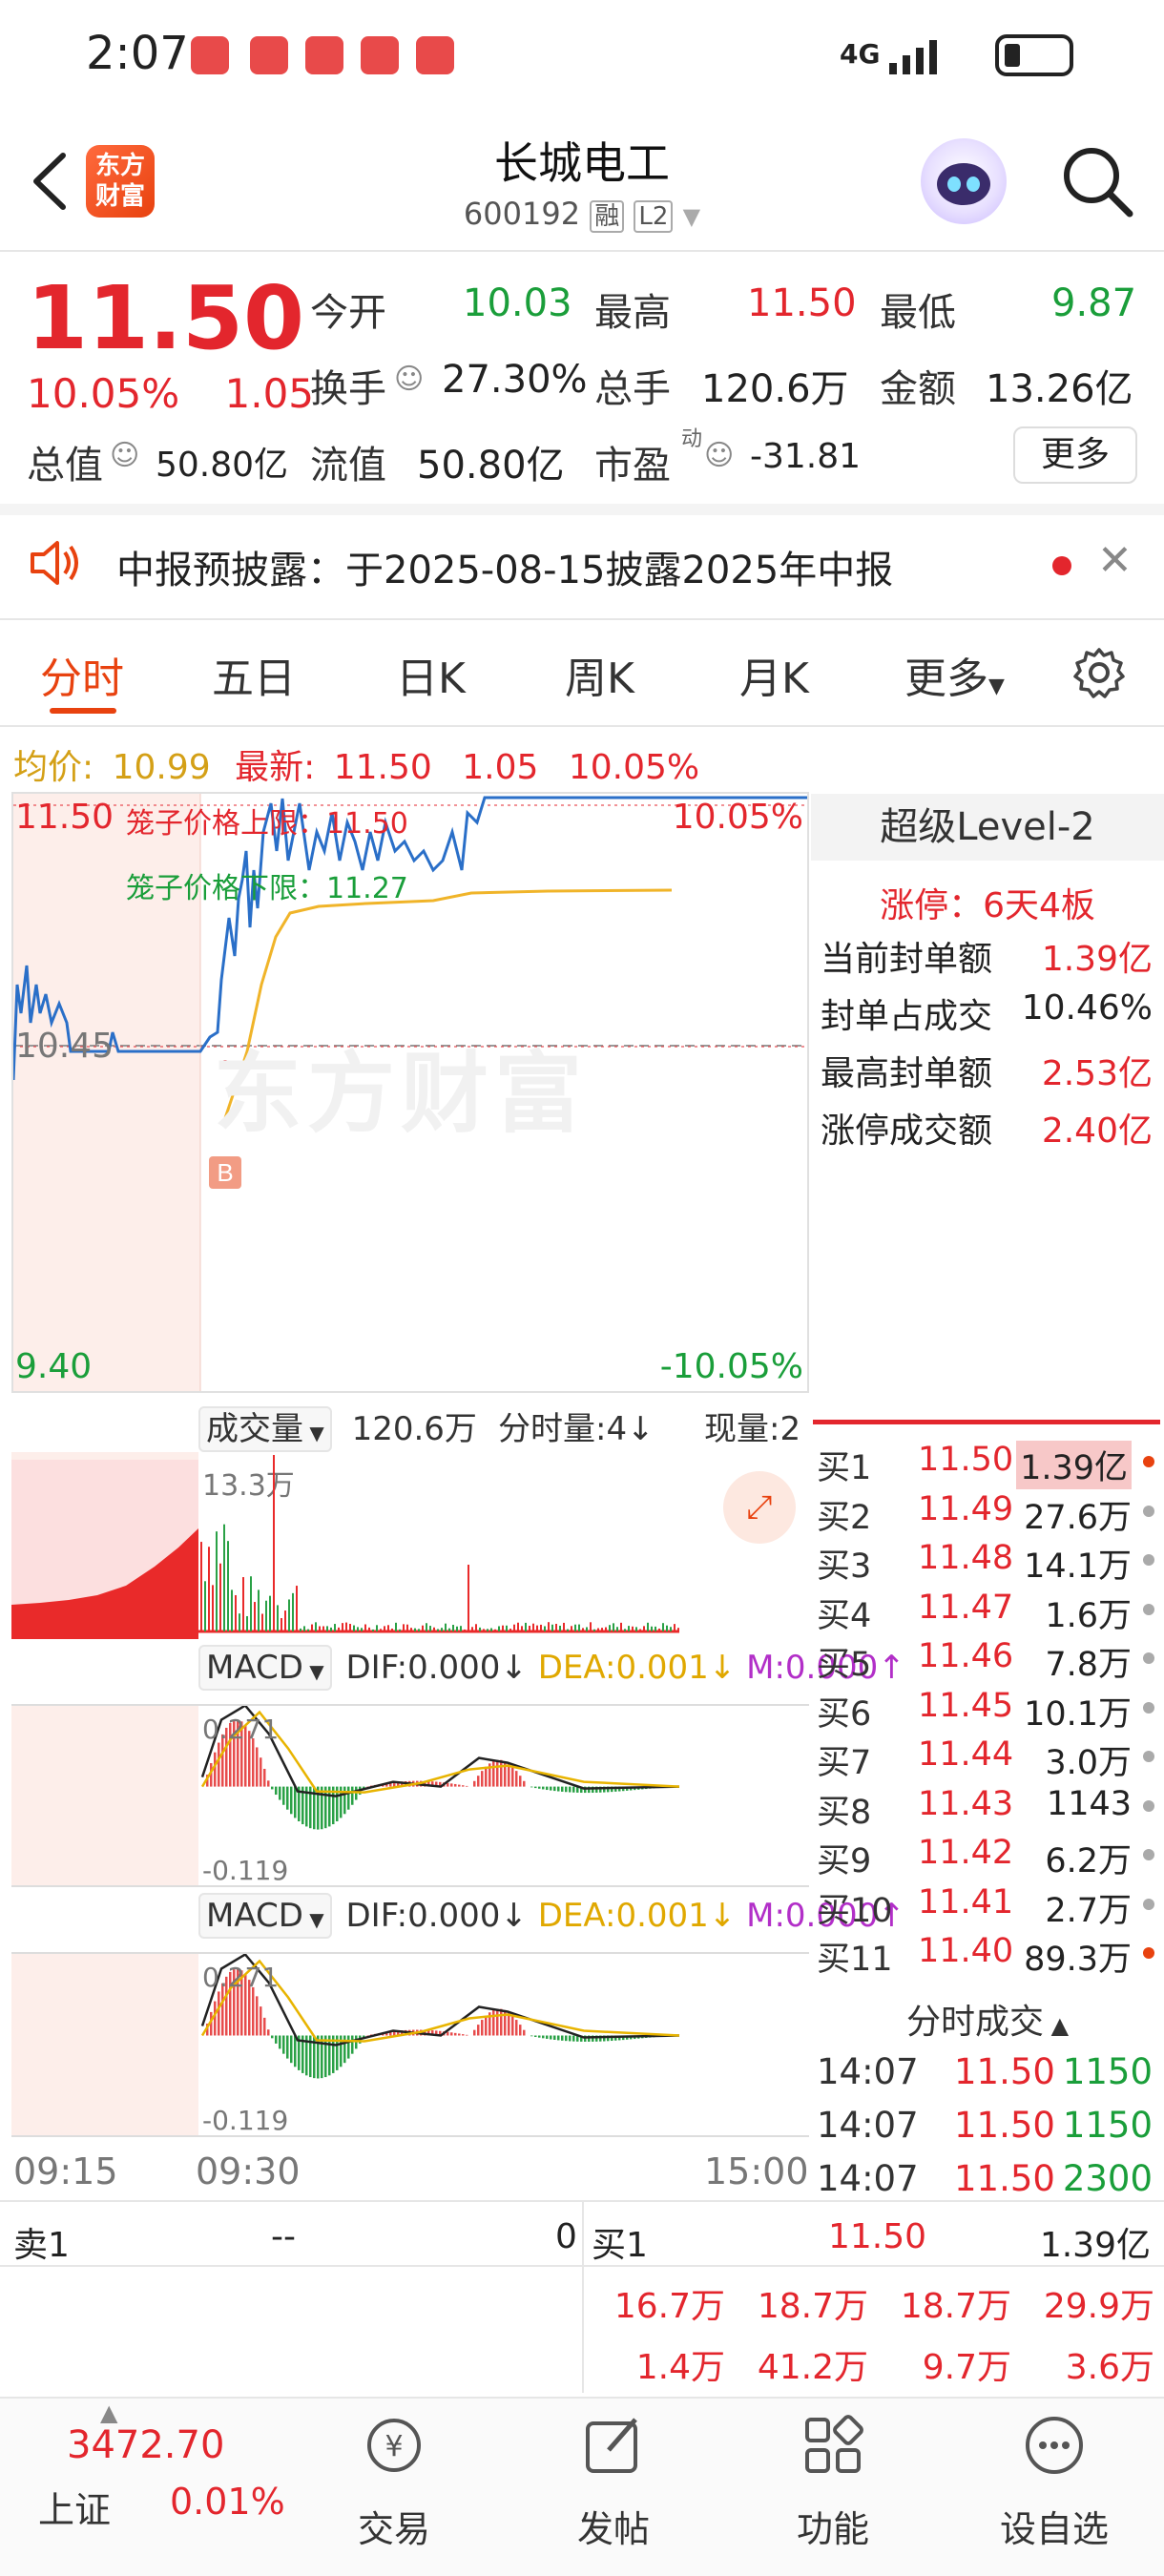 Image resolution: width=1164 pixels, height=2576 pixels. I want to click on tick-volume: 2300, so click(1107, 2178).